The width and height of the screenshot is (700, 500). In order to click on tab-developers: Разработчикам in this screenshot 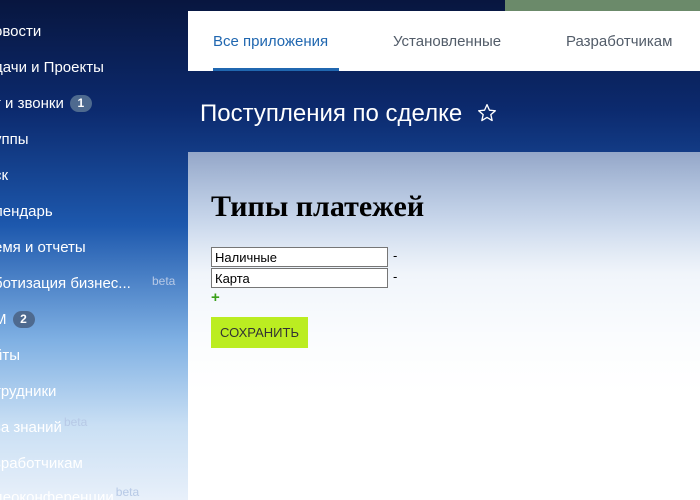, I will do `click(619, 41)`.